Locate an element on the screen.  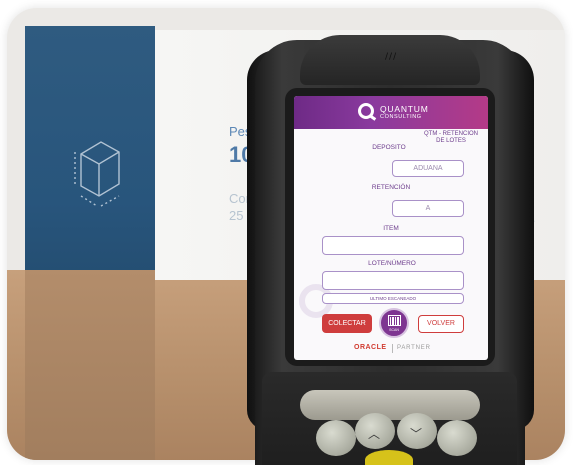
brand-subtitle: CONSULTING is located at coordinates (401, 117).